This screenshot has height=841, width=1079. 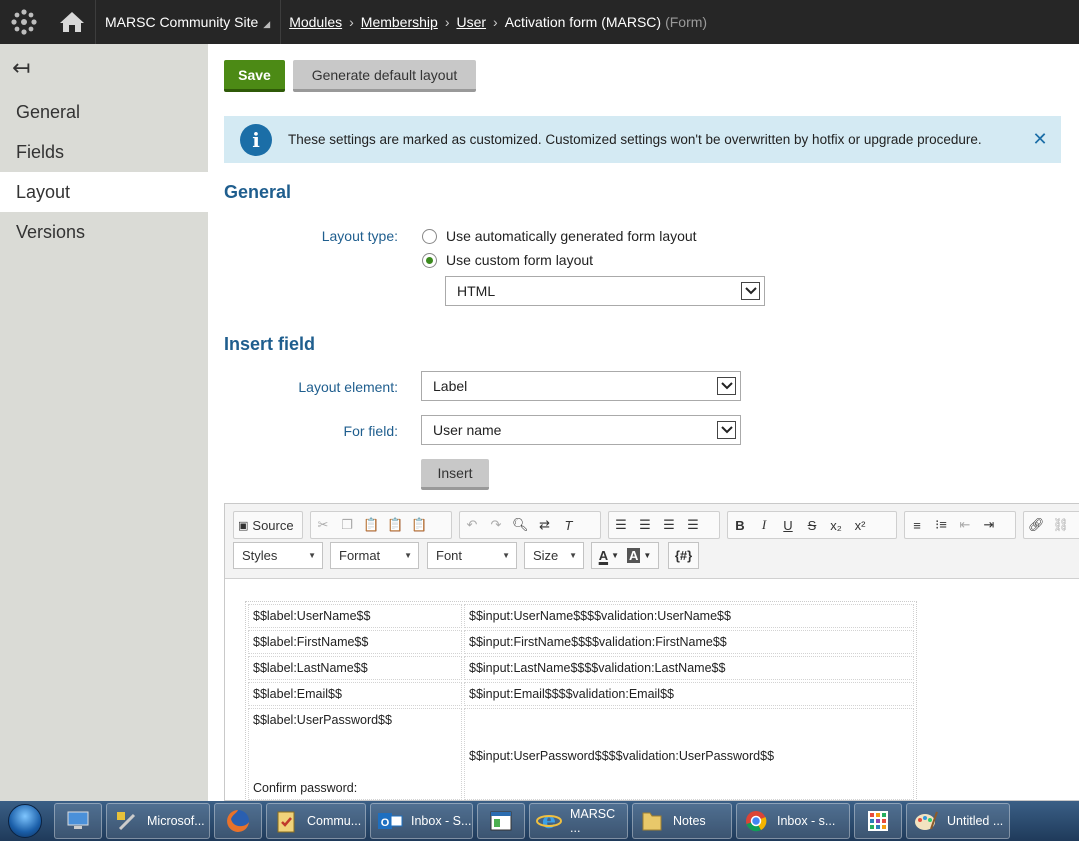 I want to click on label-cell: $$label:Email$$, so click(x=355, y=694).